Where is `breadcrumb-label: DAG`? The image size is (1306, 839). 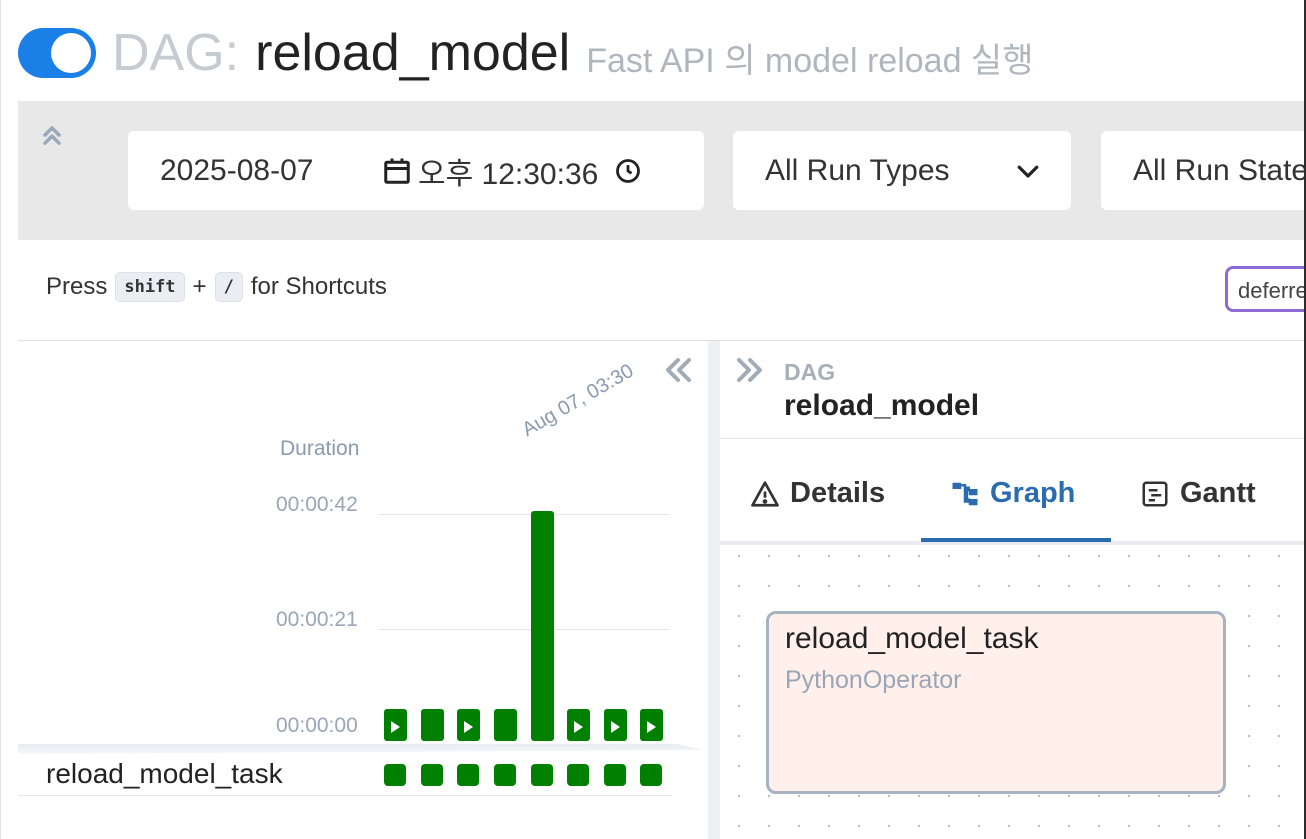
breadcrumb-label: DAG is located at coordinates (810, 372).